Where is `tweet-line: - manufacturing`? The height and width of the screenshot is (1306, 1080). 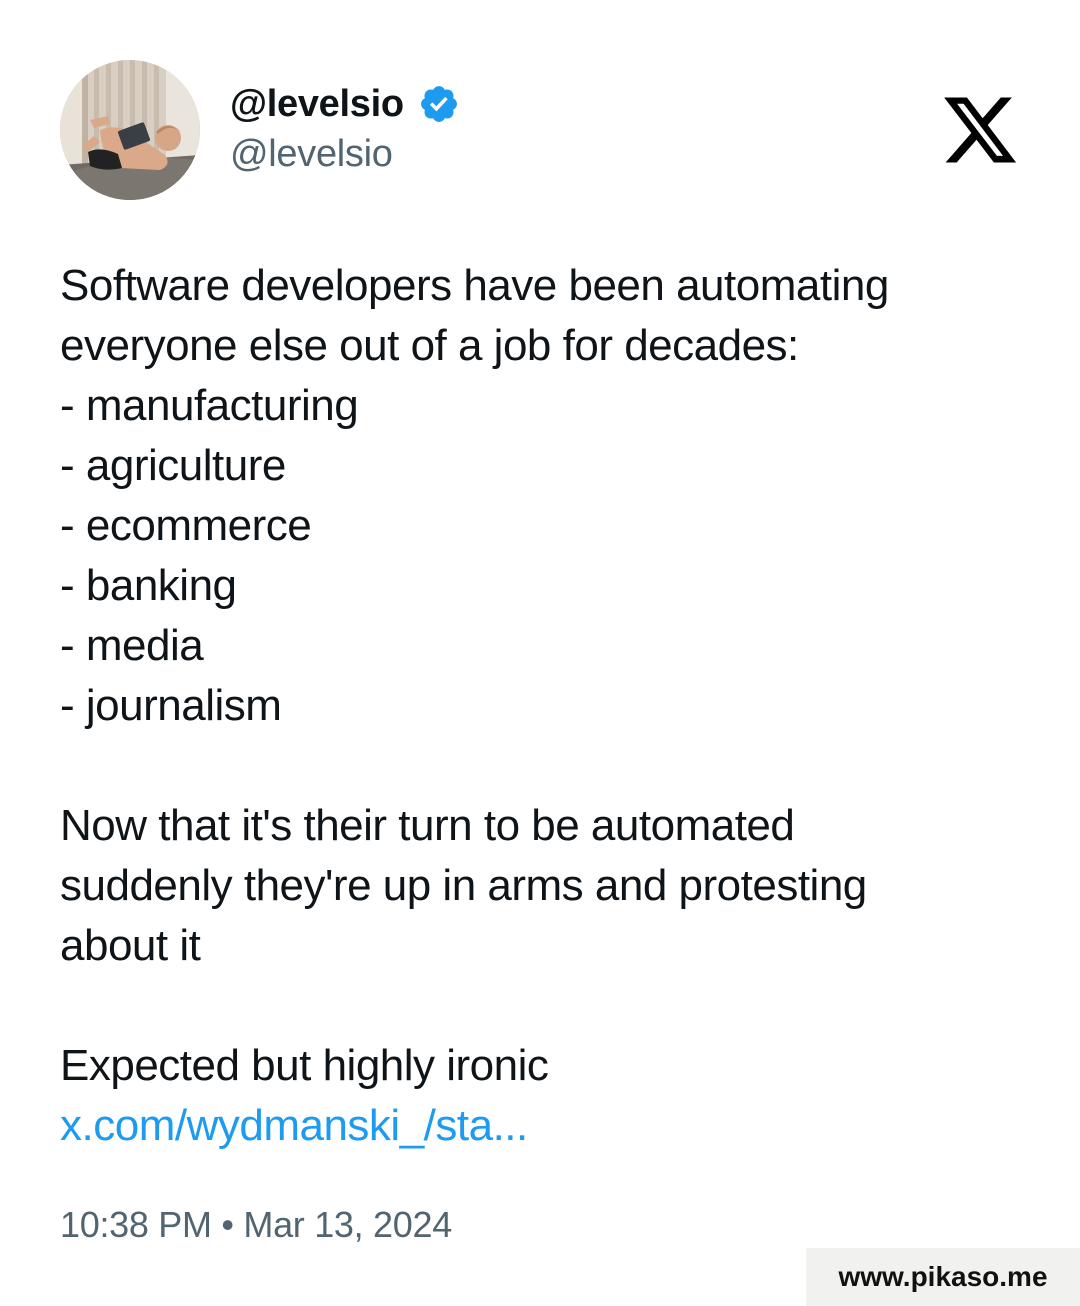 tweet-line: - manufacturing is located at coordinates (209, 405).